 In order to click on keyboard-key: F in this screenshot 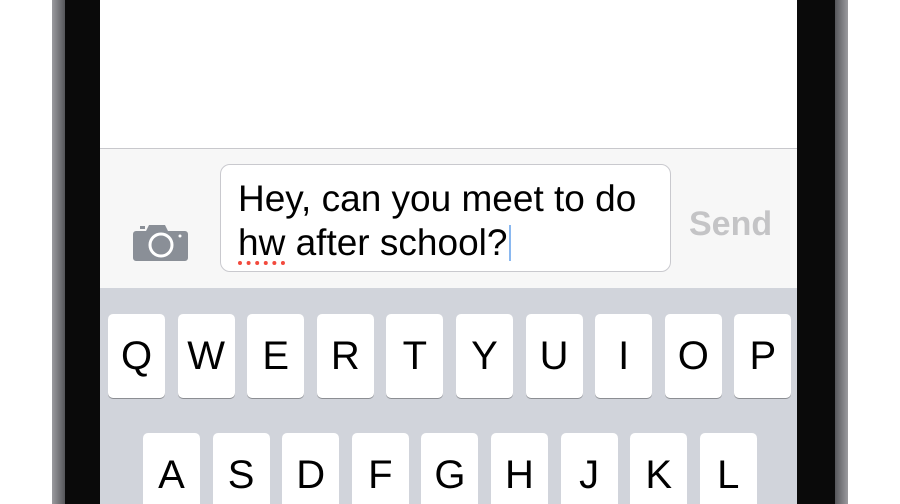, I will do `click(380, 468)`.